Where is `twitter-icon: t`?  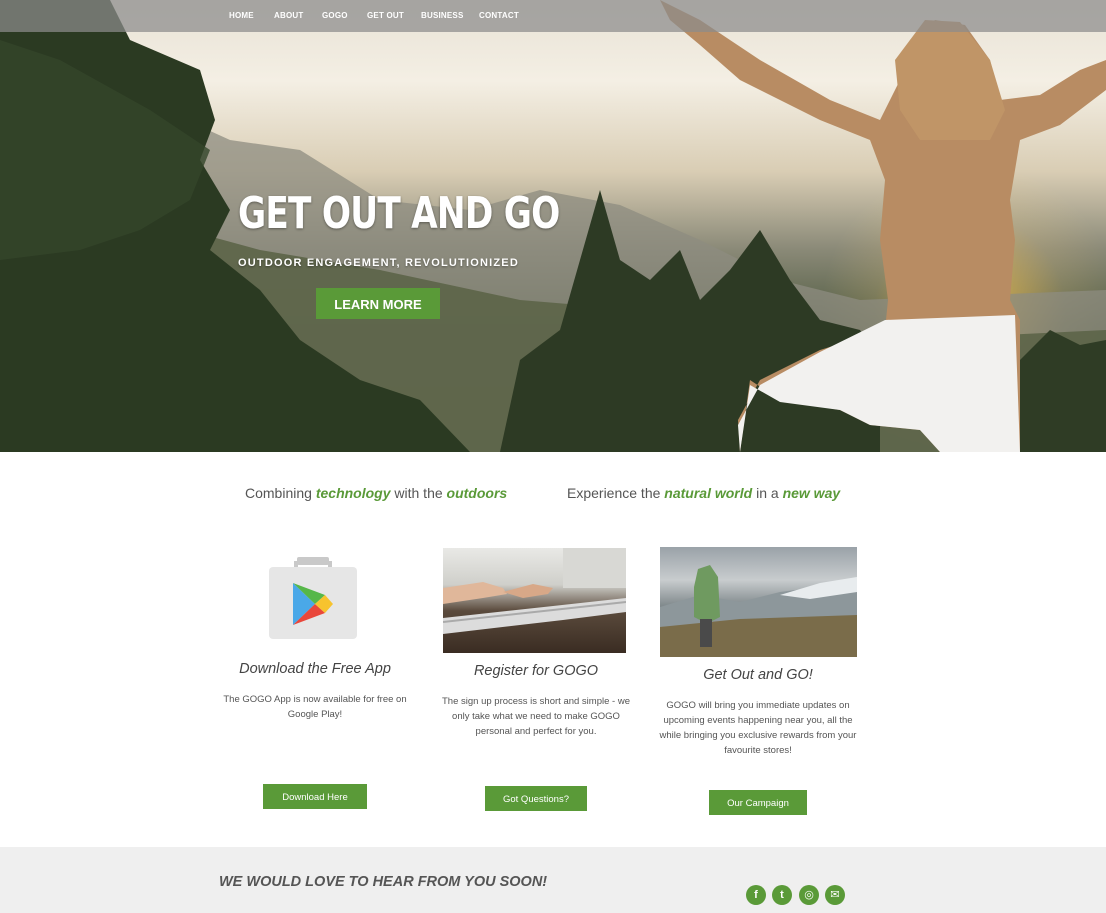
twitter-icon: t is located at coordinates (782, 895).